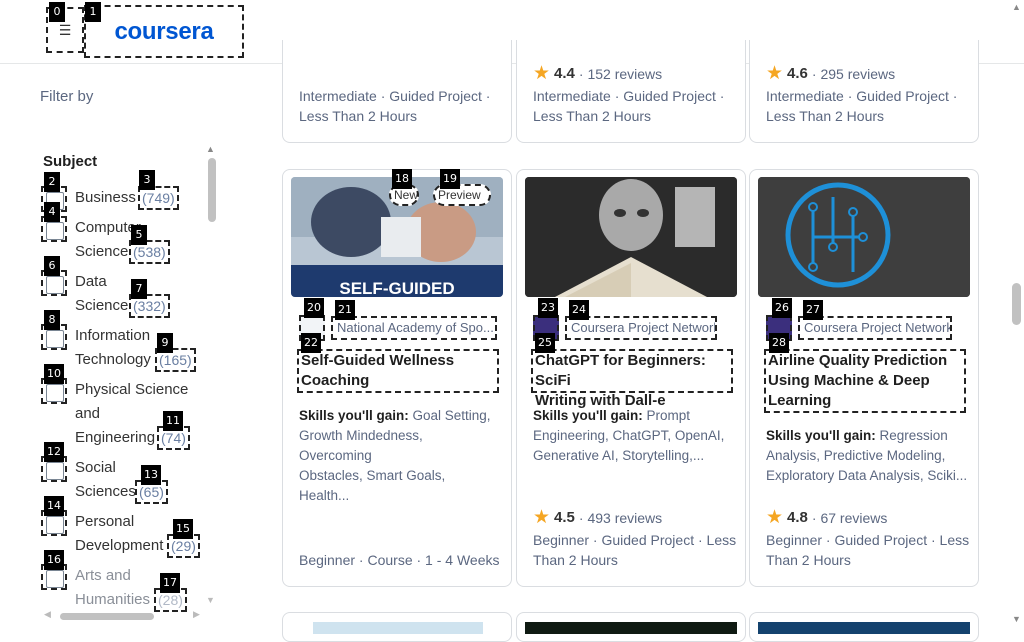 Image resolution: width=1024 pixels, height=642 pixels. Describe the element at coordinates (139, 235) in the screenshot. I see `marker-badge: 5` at that location.